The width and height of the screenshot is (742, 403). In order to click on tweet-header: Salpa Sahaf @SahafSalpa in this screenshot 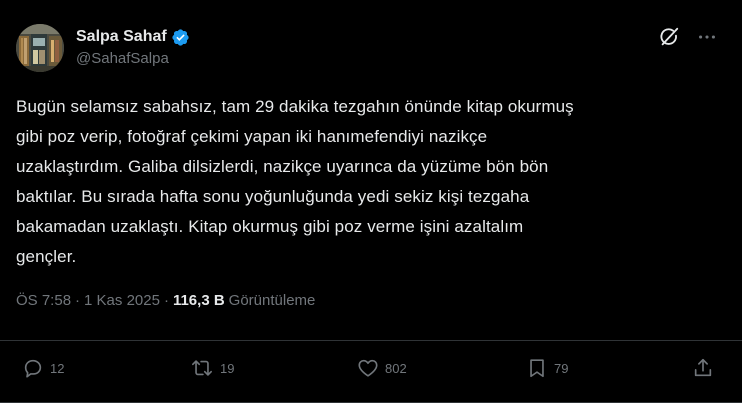, I will do `click(371, 48)`.